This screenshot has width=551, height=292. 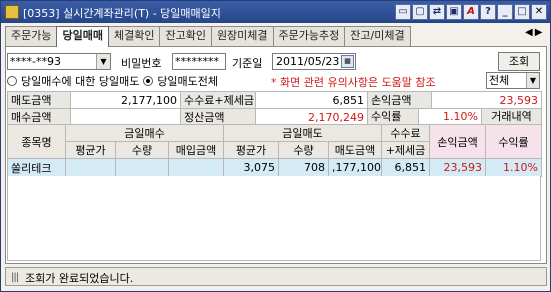 What do you see at coordinates (196, 167) in the screenshot?
I see `row-buy-amt` at bounding box center [196, 167].